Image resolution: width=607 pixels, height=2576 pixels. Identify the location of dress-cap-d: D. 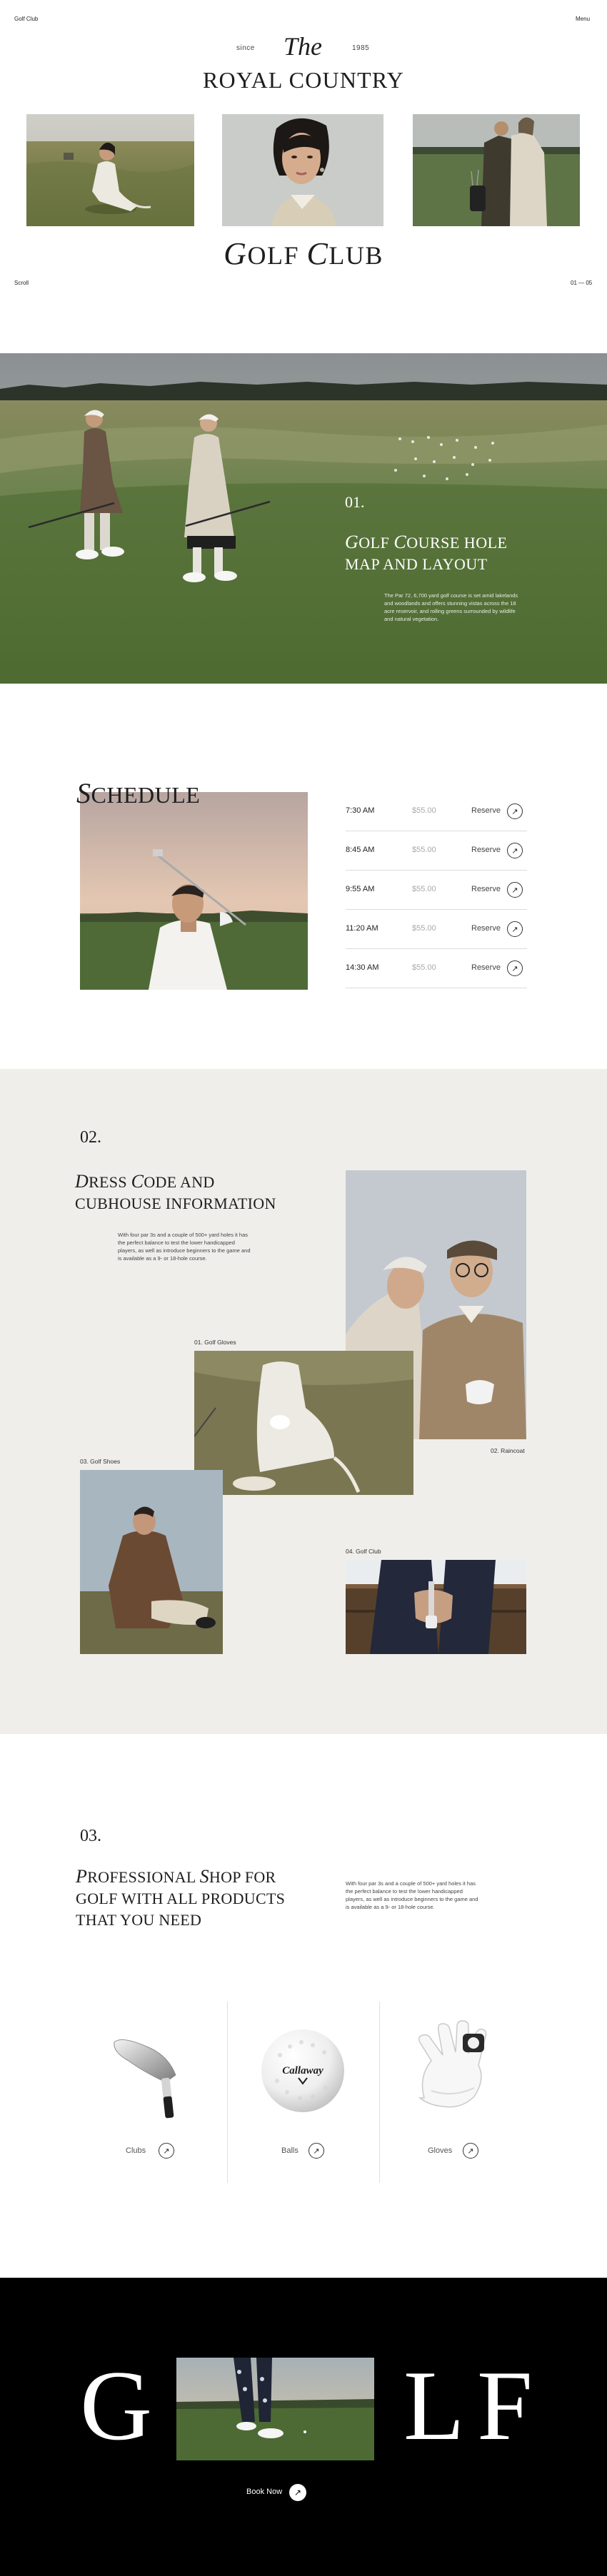
(82, 1181).